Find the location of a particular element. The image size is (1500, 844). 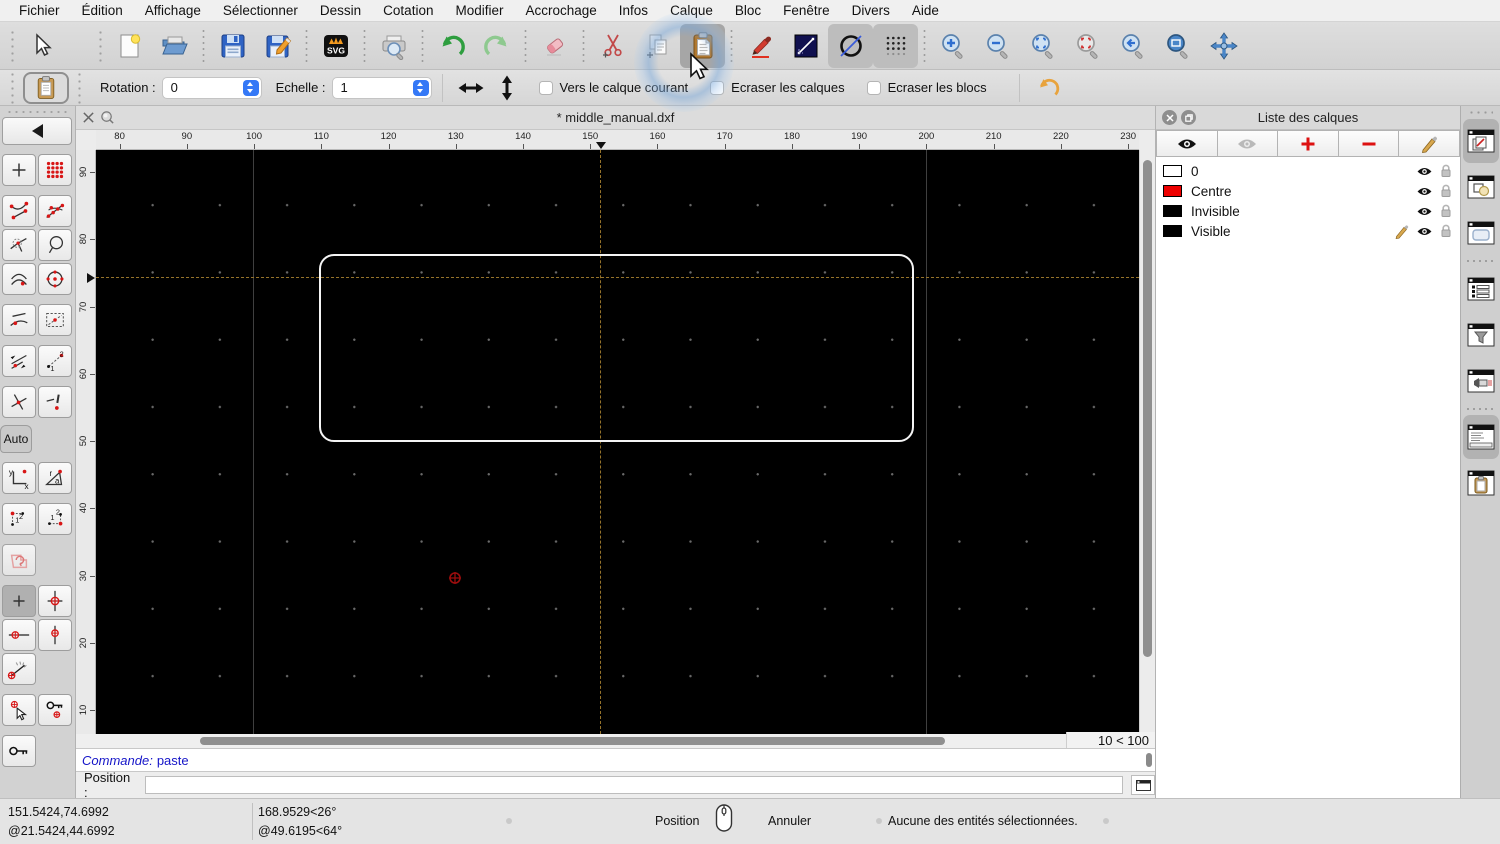

snap-restrict-ortho-button is located at coordinates (55, 320).